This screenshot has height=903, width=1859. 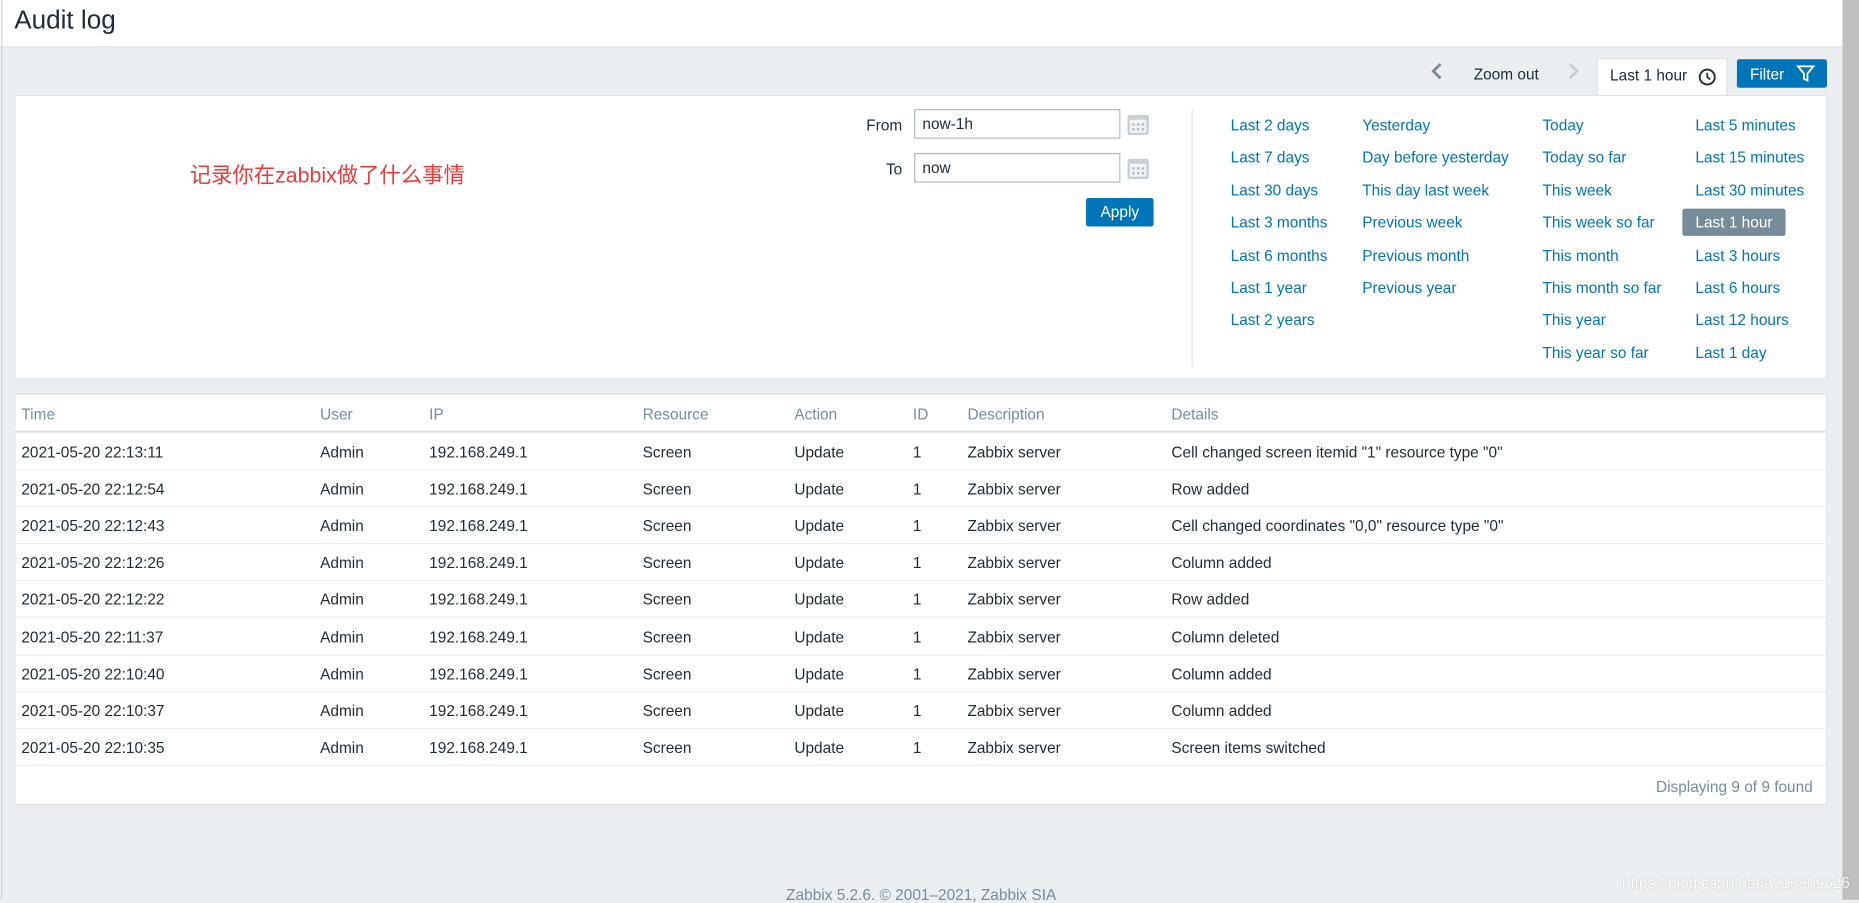 What do you see at coordinates (1734, 786) in the screenshot?
I see `result-count: Displaying 9 of 9 found` at bounding box center [1734, 786].